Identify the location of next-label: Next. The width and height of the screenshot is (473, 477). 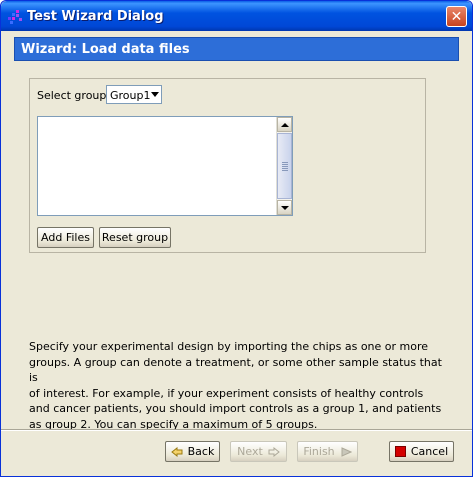
(250, 451).